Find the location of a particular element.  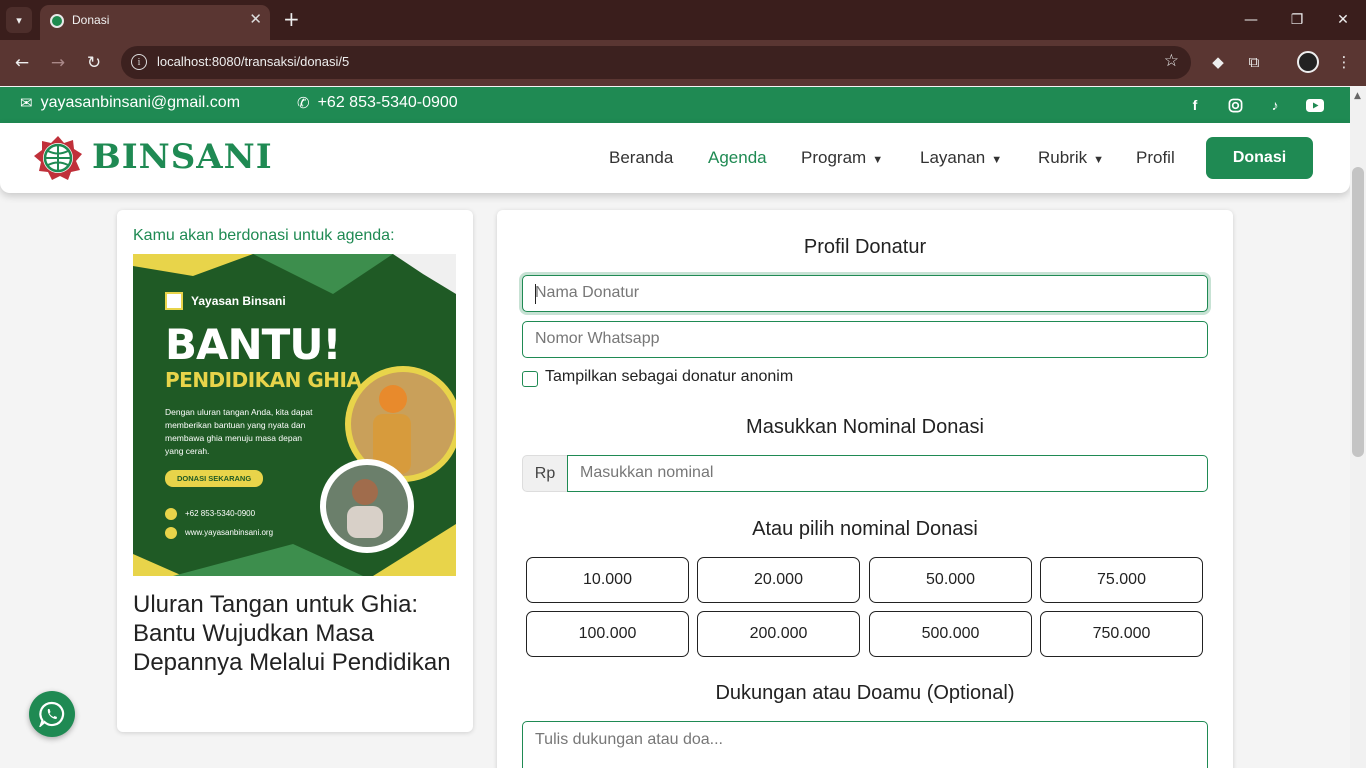

poster-cta: DONASI SEKARANG is located at coordinates (214, 478).